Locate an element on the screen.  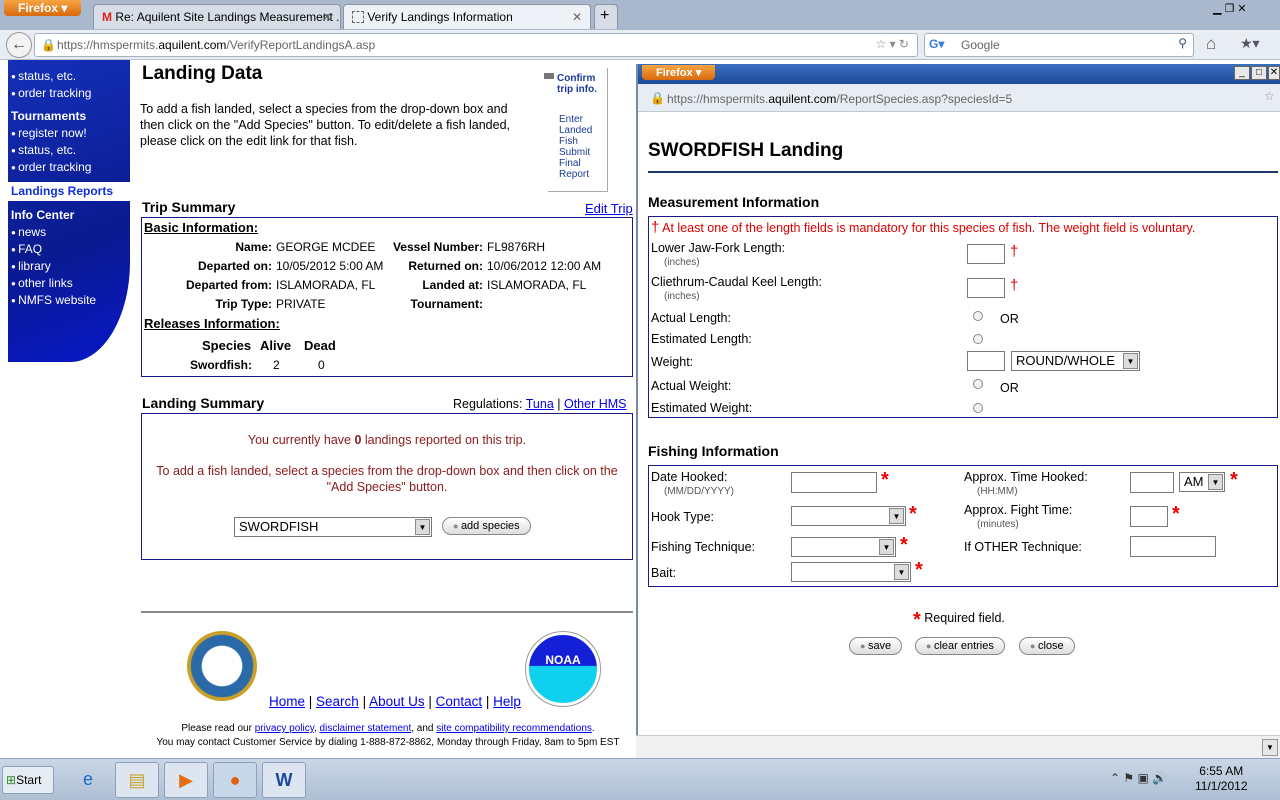
clock-time: 6:55 AM is located at coordinates (1221, 771).